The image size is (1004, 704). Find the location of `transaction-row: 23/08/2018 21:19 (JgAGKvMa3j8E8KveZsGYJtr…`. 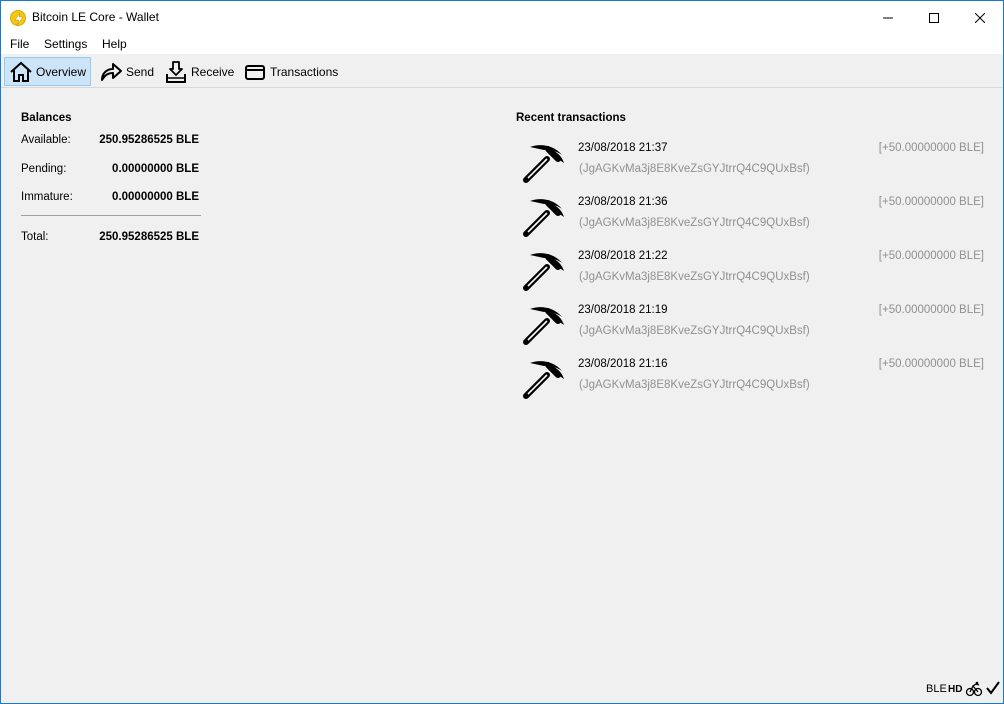

transaction-row: 23/08/2018 21:19 (JgAGKvMa3j8E8KveZsGYJtr… is located at coordinates (751, 328).